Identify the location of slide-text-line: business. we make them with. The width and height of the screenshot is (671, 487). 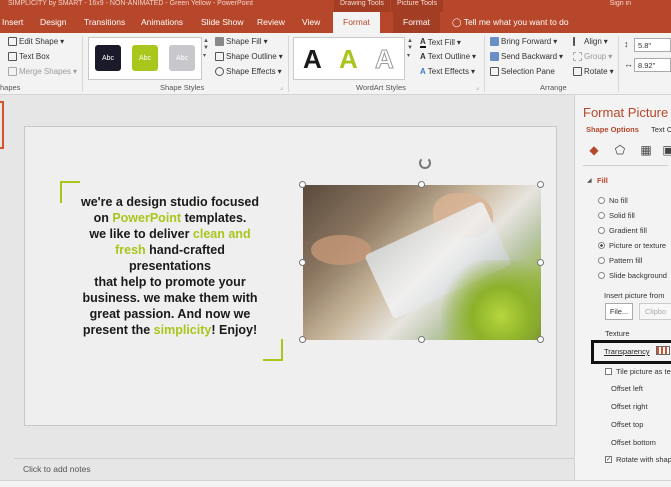
(170, 298).